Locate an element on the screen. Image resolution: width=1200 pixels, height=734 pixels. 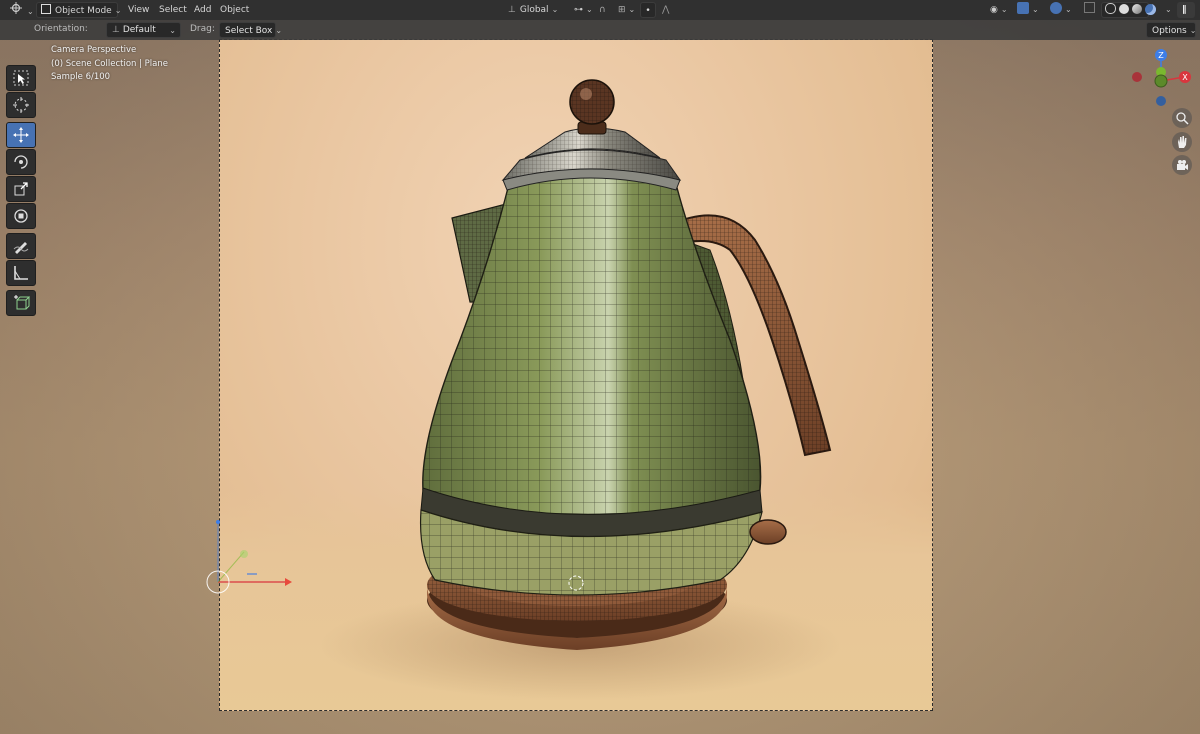
collection-info: (0) Scene Collection | Plane is located at coordinates (109, 64).